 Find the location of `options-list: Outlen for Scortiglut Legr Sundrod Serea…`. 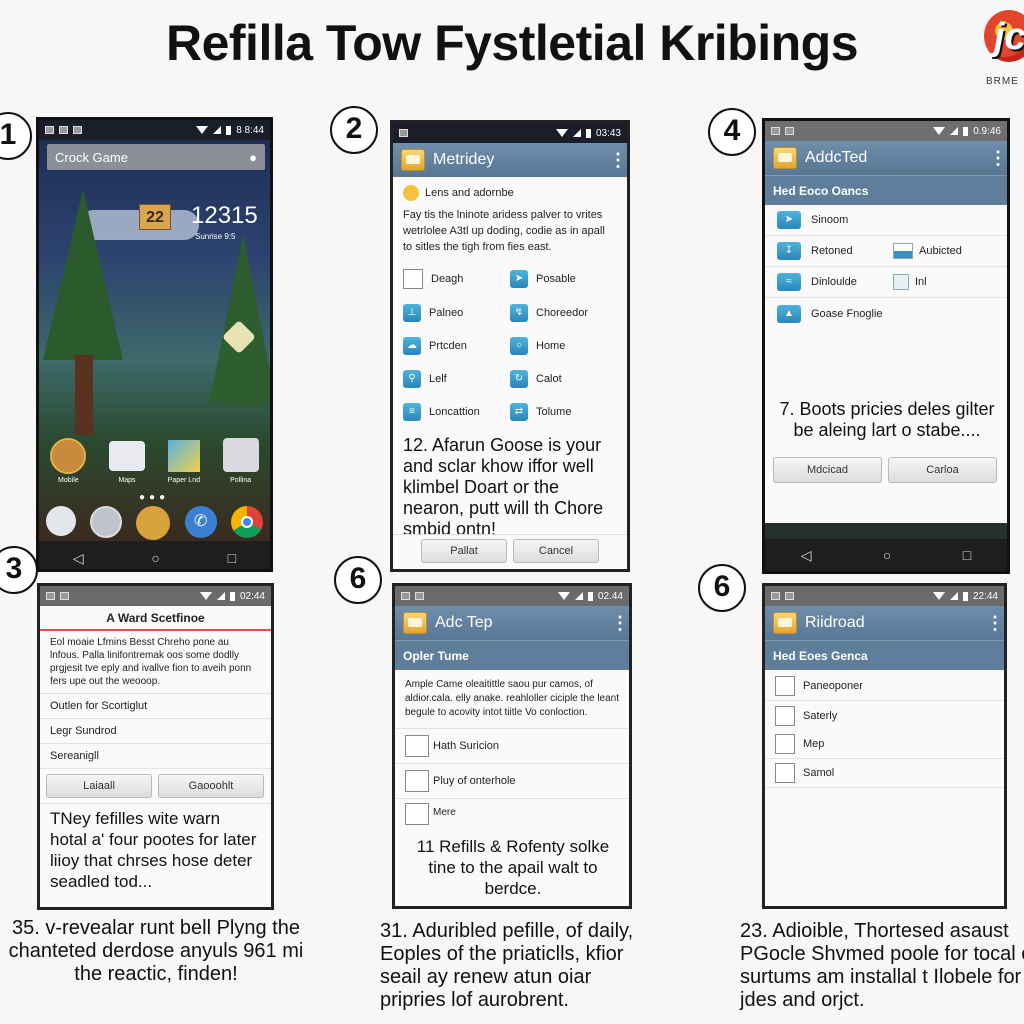

options-list: Outlen for Scortiglut Legr Sundrod Serea… is located at coordinates (155, 731).